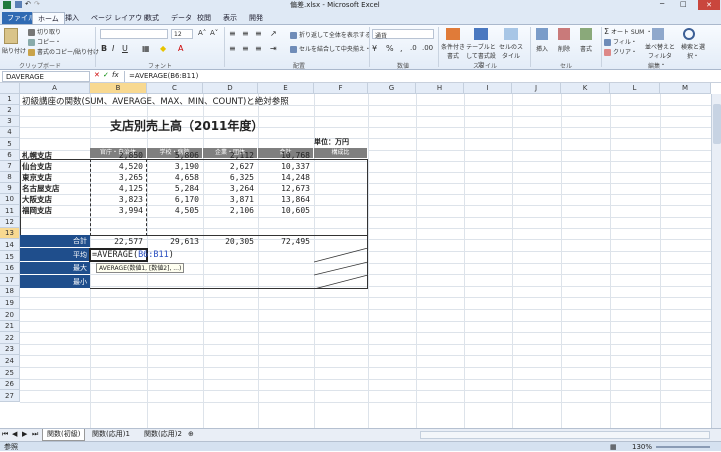  What do you see at coordinates (421, 76) in the screenshot?
I see `formula-input: =AVERAGE(B6:B11)` at bounding box center [421, 76].